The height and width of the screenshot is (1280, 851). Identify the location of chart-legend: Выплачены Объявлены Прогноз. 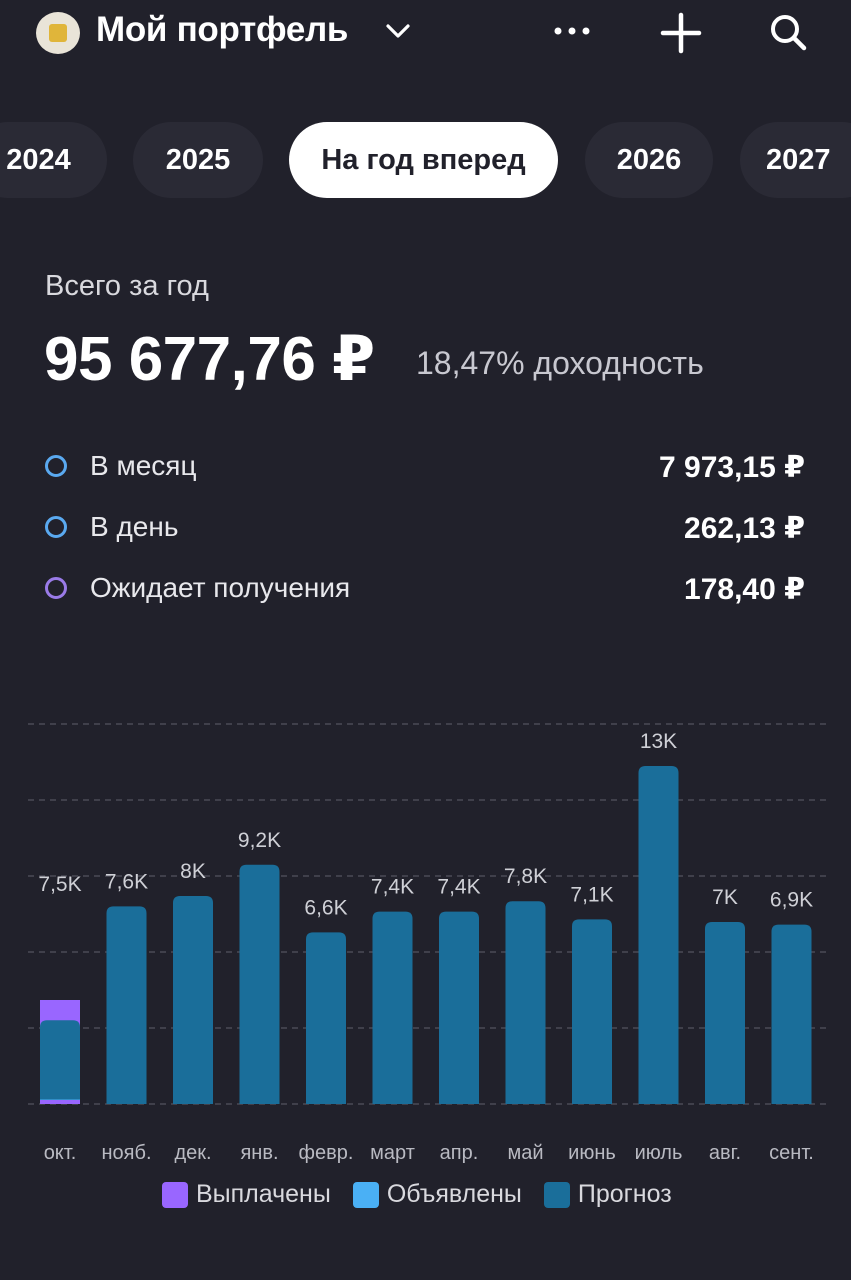
(417, 1194).